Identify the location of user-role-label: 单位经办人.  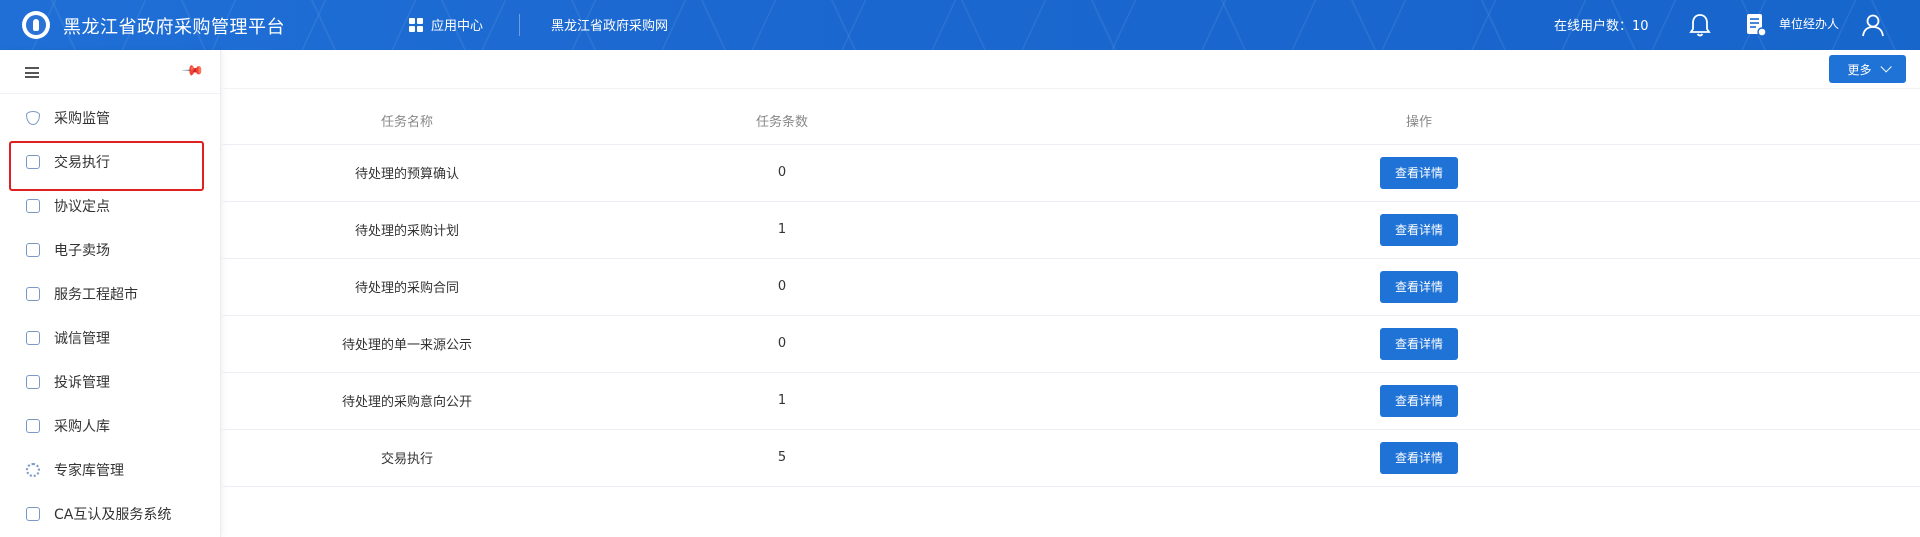
(1809, 23).